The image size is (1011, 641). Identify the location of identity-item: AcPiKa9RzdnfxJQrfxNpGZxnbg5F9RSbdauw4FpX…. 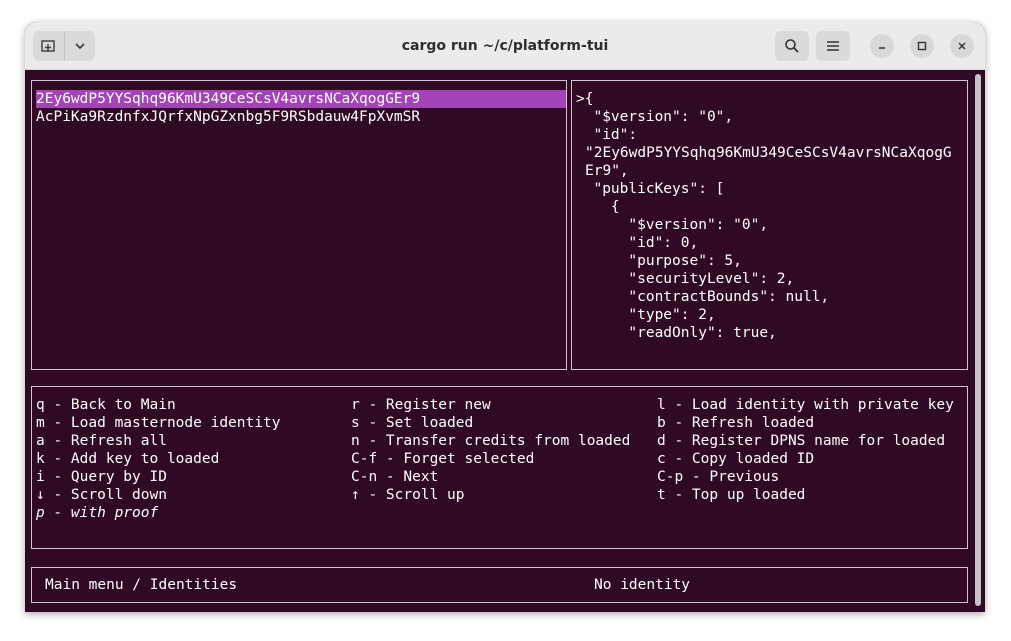
(228, 117).